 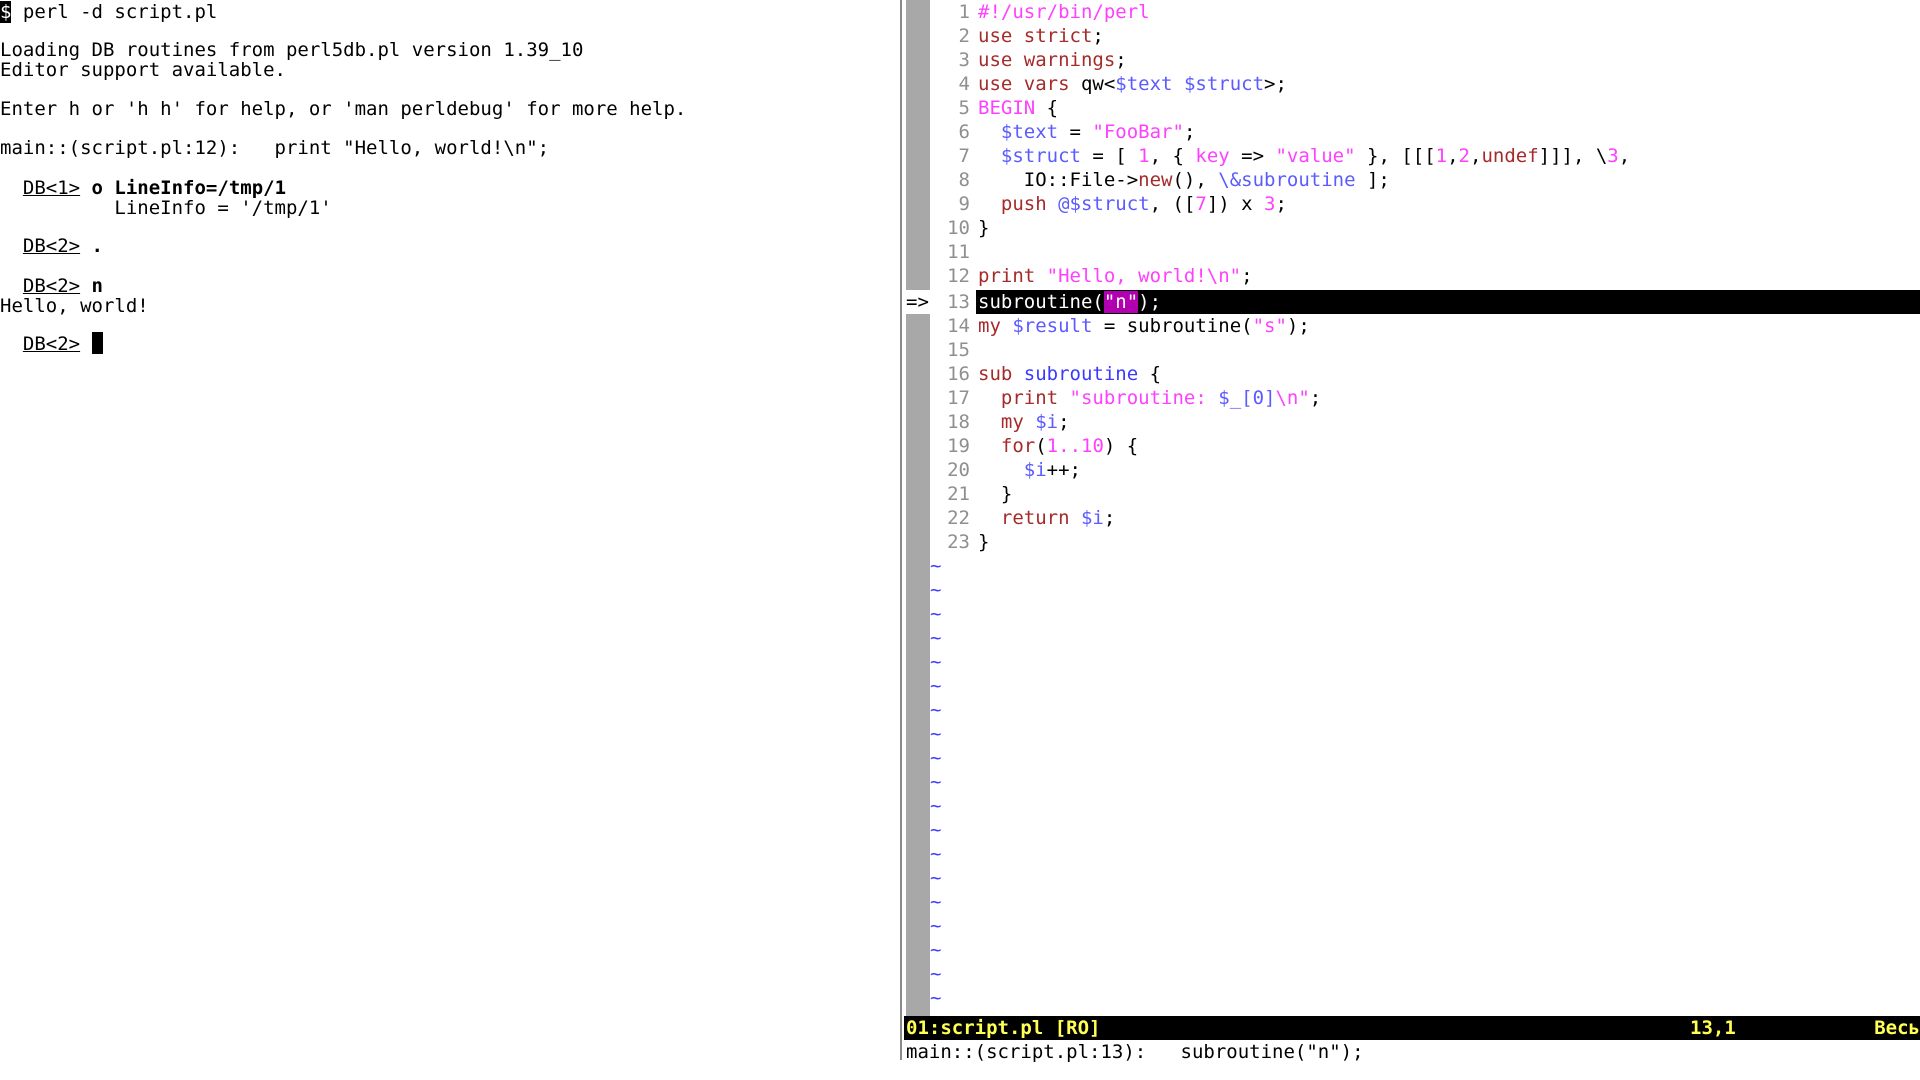 I want to click on code-line: 16 sub subroutine {, so click(x=1425, y=374).